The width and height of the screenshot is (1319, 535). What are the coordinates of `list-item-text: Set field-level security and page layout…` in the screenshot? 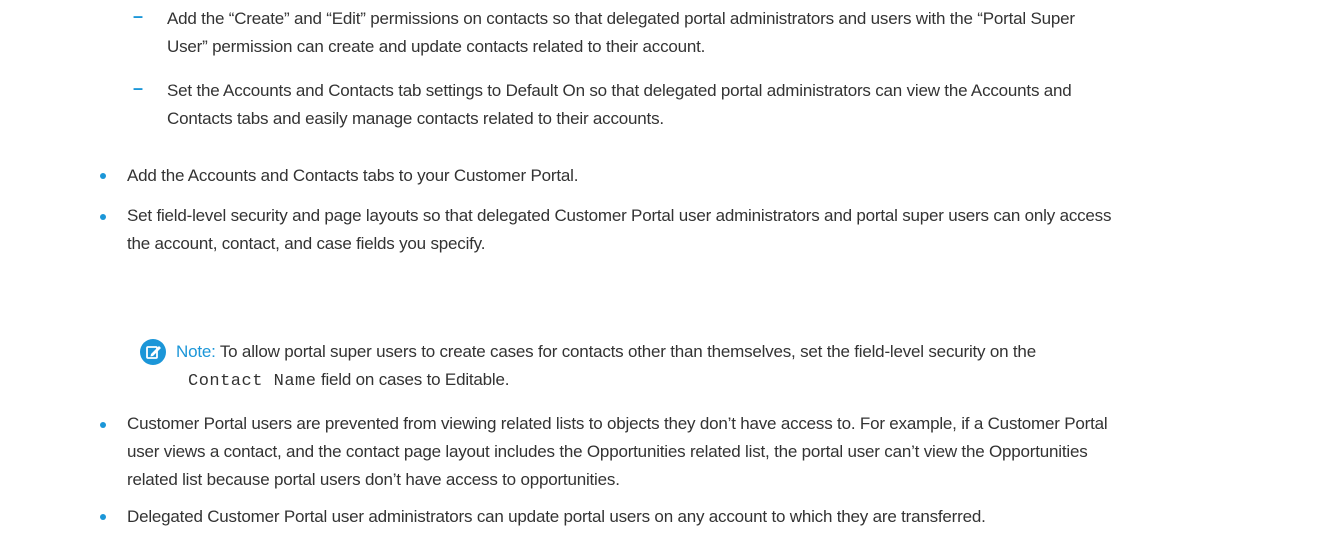 It's located at (619, 215).